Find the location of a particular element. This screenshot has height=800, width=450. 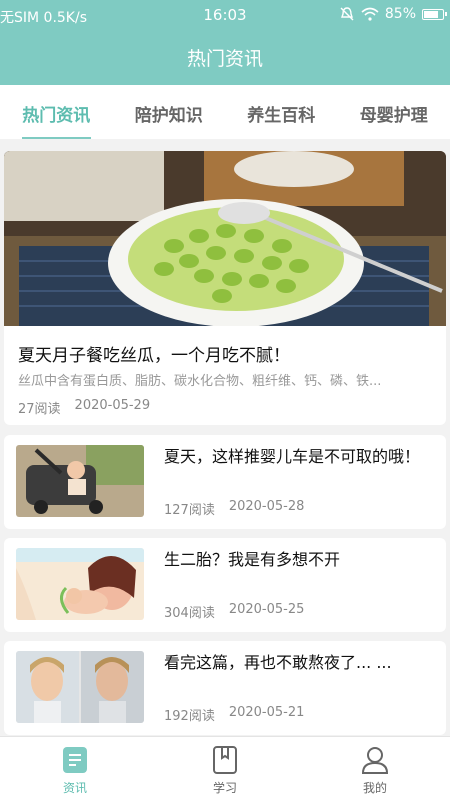

list-item: 看完这篇，再也不敢熬夜了... ... 192阅读 2020-05-21 is located at coordinates (225, 688).